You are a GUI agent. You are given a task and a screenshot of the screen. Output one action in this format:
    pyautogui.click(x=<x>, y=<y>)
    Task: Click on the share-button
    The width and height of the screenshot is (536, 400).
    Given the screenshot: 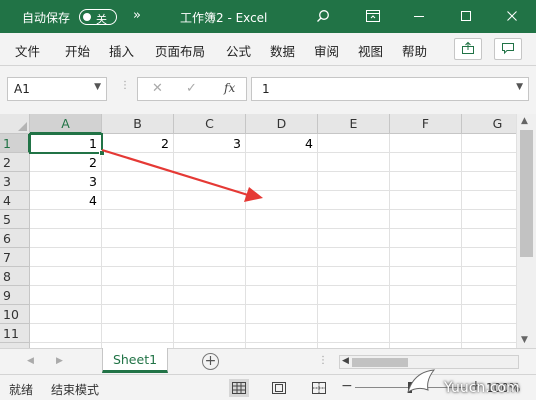 What is the action you would take?
    pyautogui.click(x=468, y=49)
    